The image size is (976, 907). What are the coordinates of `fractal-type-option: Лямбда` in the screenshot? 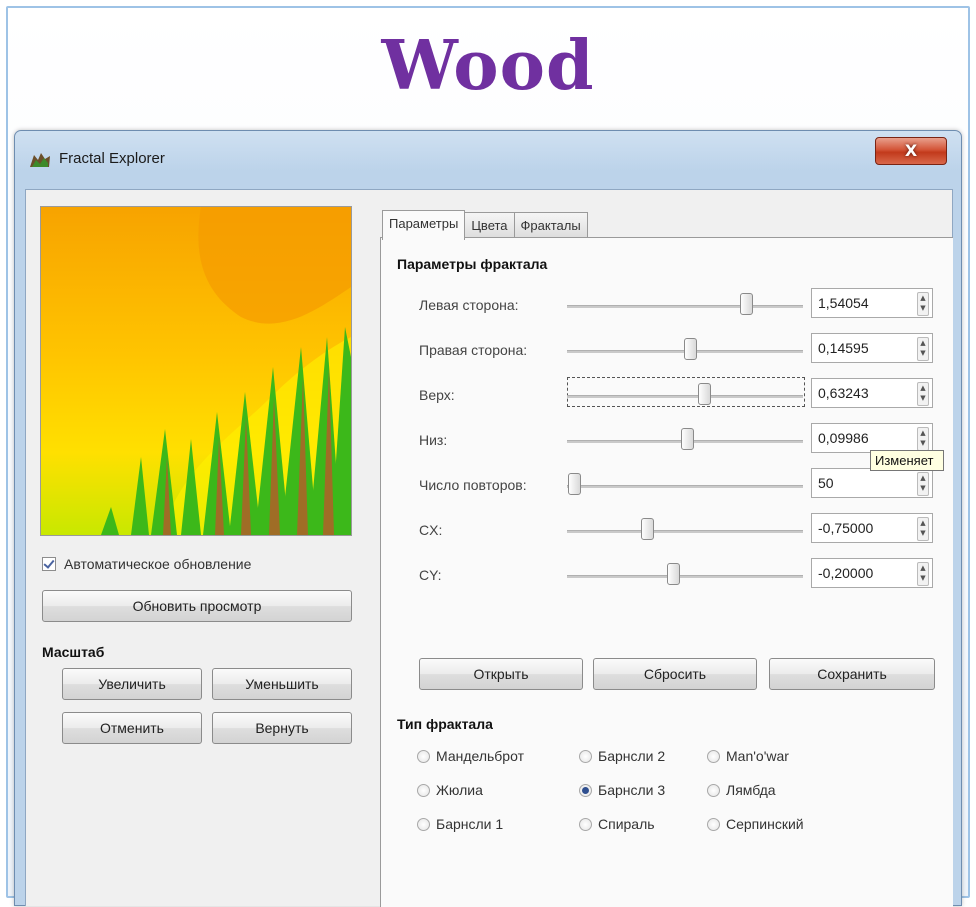 It's located at (741, 790).